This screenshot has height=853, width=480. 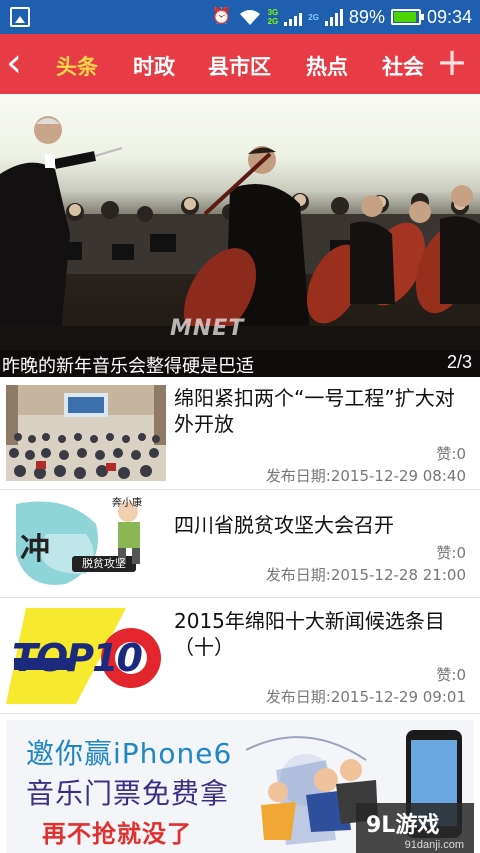 What do you see at coordinates (407, 17) in the screenshot?
I see `battery-icon` at bounding box center [407, 17].